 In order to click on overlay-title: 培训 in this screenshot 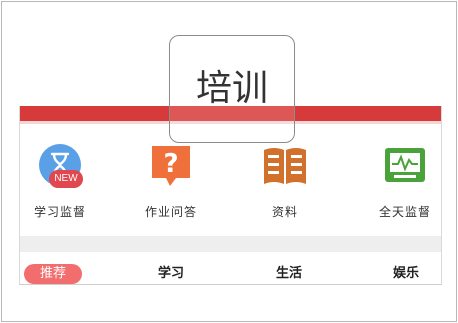, I will do `click(231, 88)`.